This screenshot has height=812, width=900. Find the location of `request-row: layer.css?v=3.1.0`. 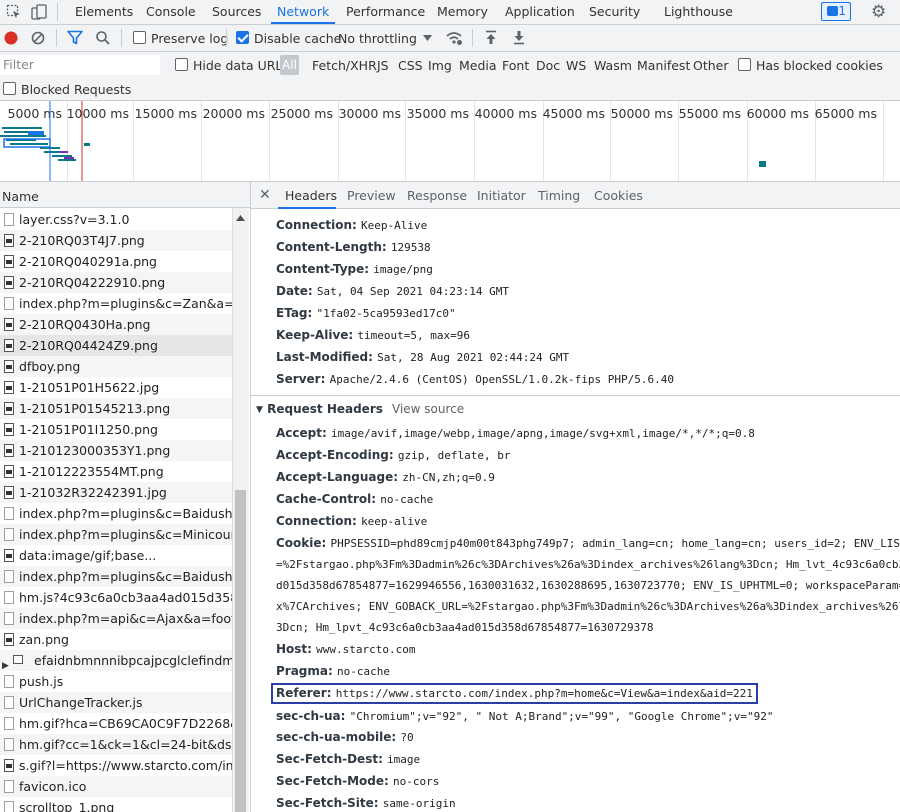

request-row: layer.css?v=3.1.0 is located at coordinates (116, 219).